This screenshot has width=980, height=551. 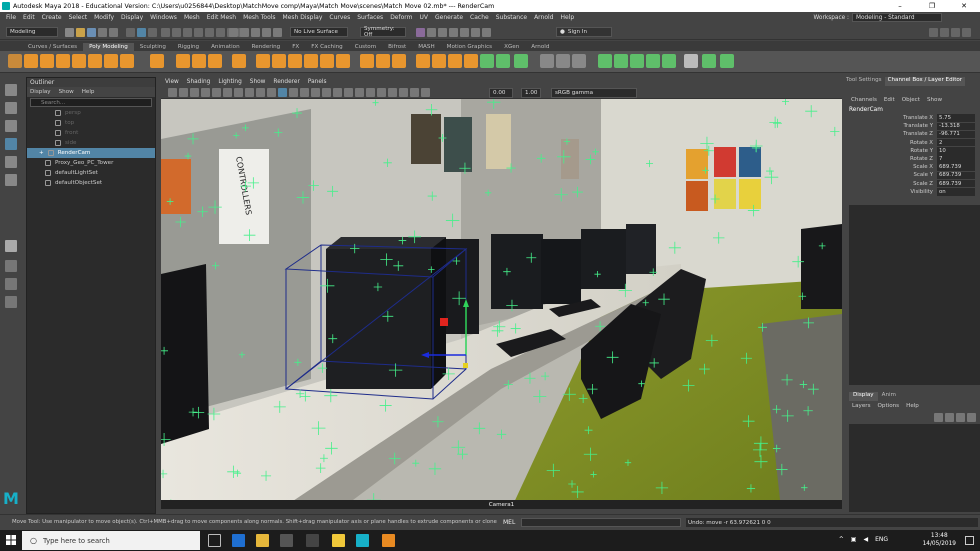 What do you see at coordinates (11, 246) in the screenshot?
I see `single-perspective-layout-icon` at bounding box center [11, 246].